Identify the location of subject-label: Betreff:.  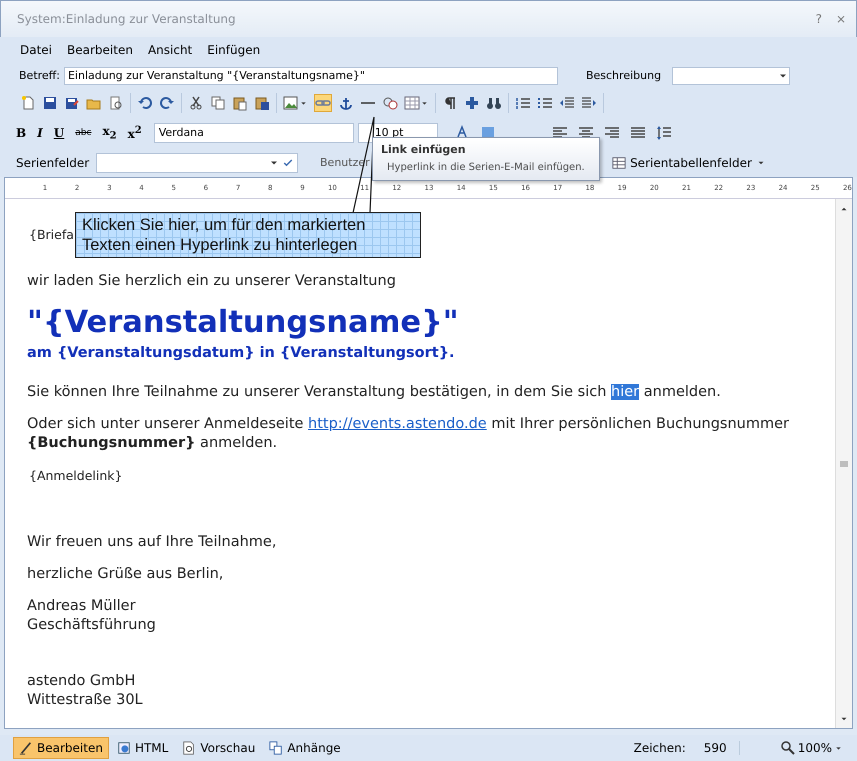
(39, 75).